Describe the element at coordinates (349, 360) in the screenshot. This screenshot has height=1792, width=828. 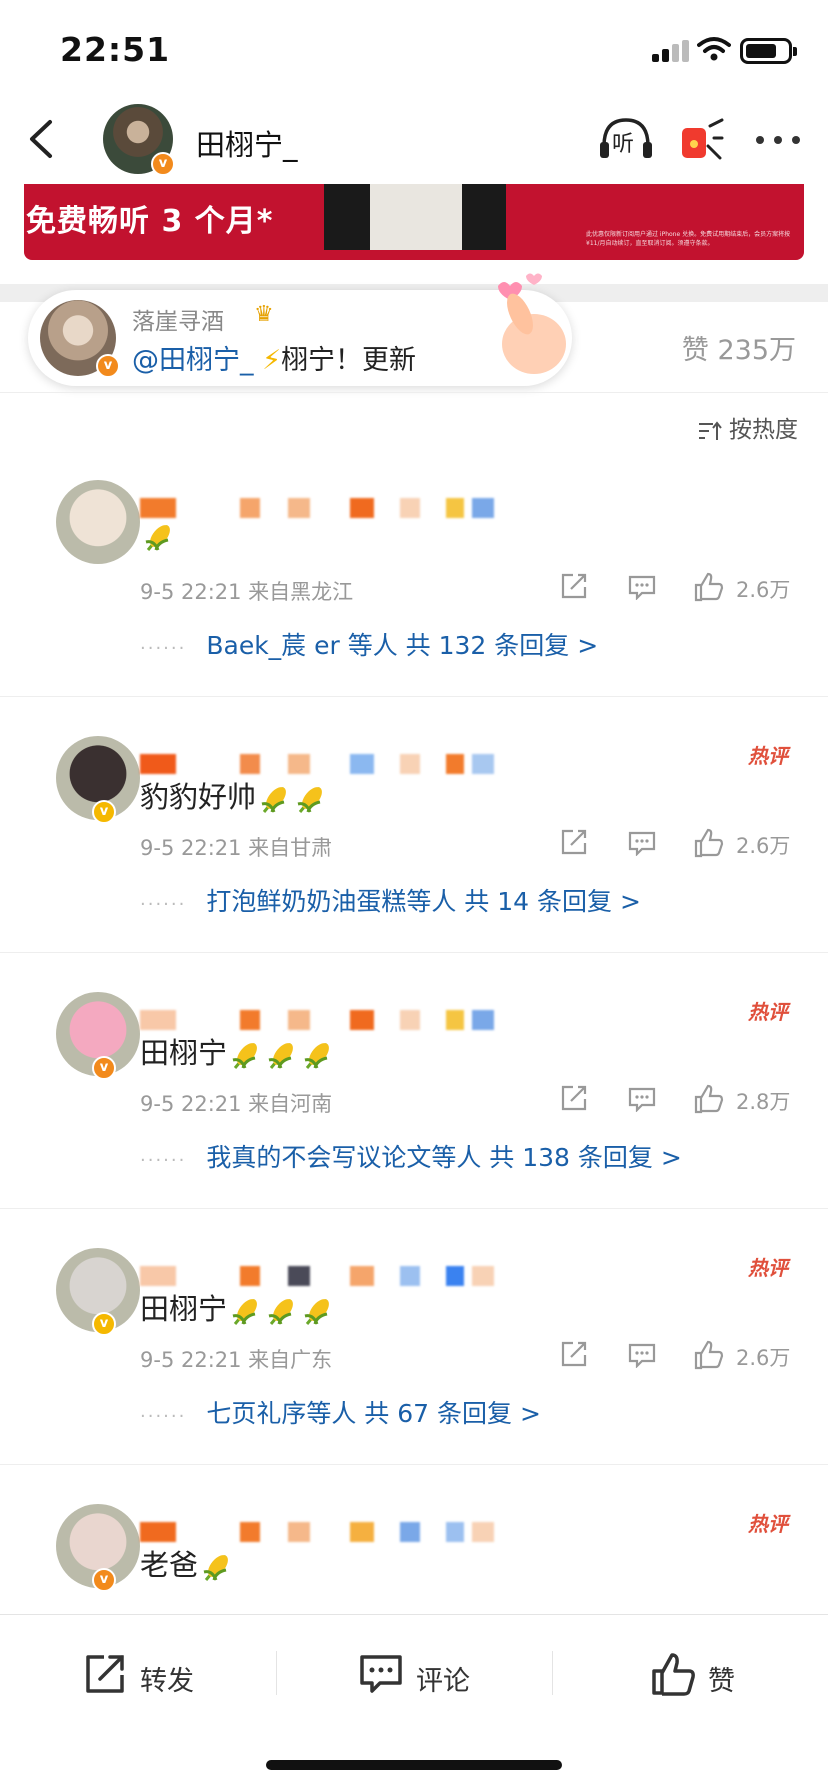
I see `pinned-text-body: 栩宁！更新` at that location.